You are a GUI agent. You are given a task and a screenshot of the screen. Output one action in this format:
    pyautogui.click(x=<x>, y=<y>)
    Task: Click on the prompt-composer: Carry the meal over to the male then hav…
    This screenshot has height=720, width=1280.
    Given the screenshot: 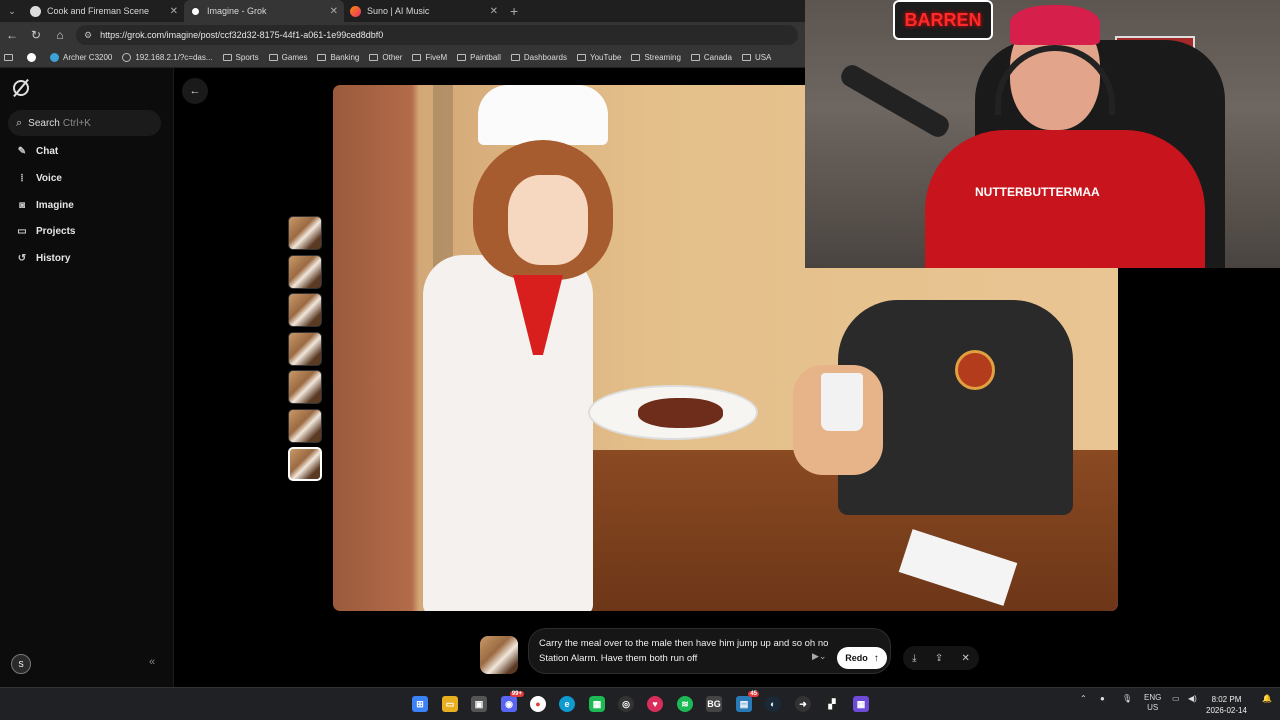 What is the action you would take?
    pyautogui.click(x=709, y=651)
    